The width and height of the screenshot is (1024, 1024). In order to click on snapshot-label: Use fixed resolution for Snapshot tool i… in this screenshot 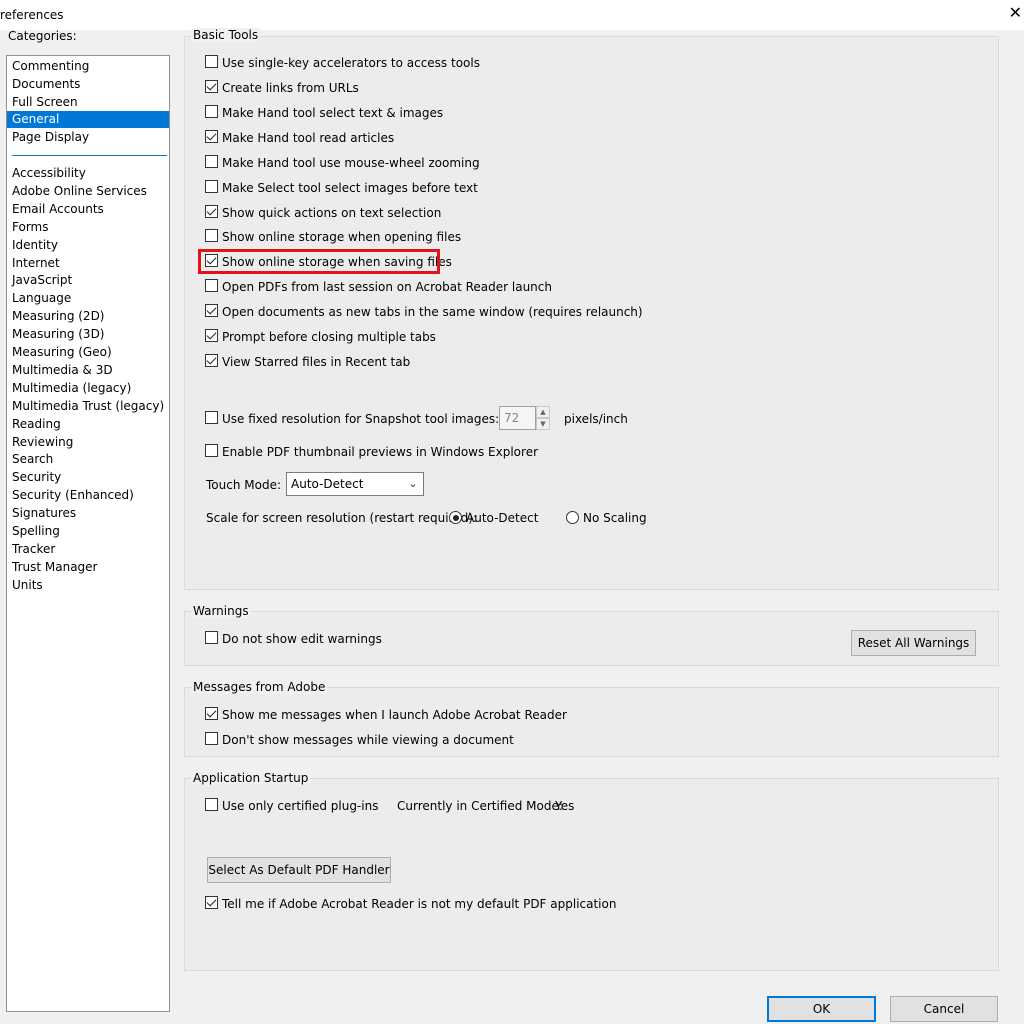, I will do `click(361, 419)`.